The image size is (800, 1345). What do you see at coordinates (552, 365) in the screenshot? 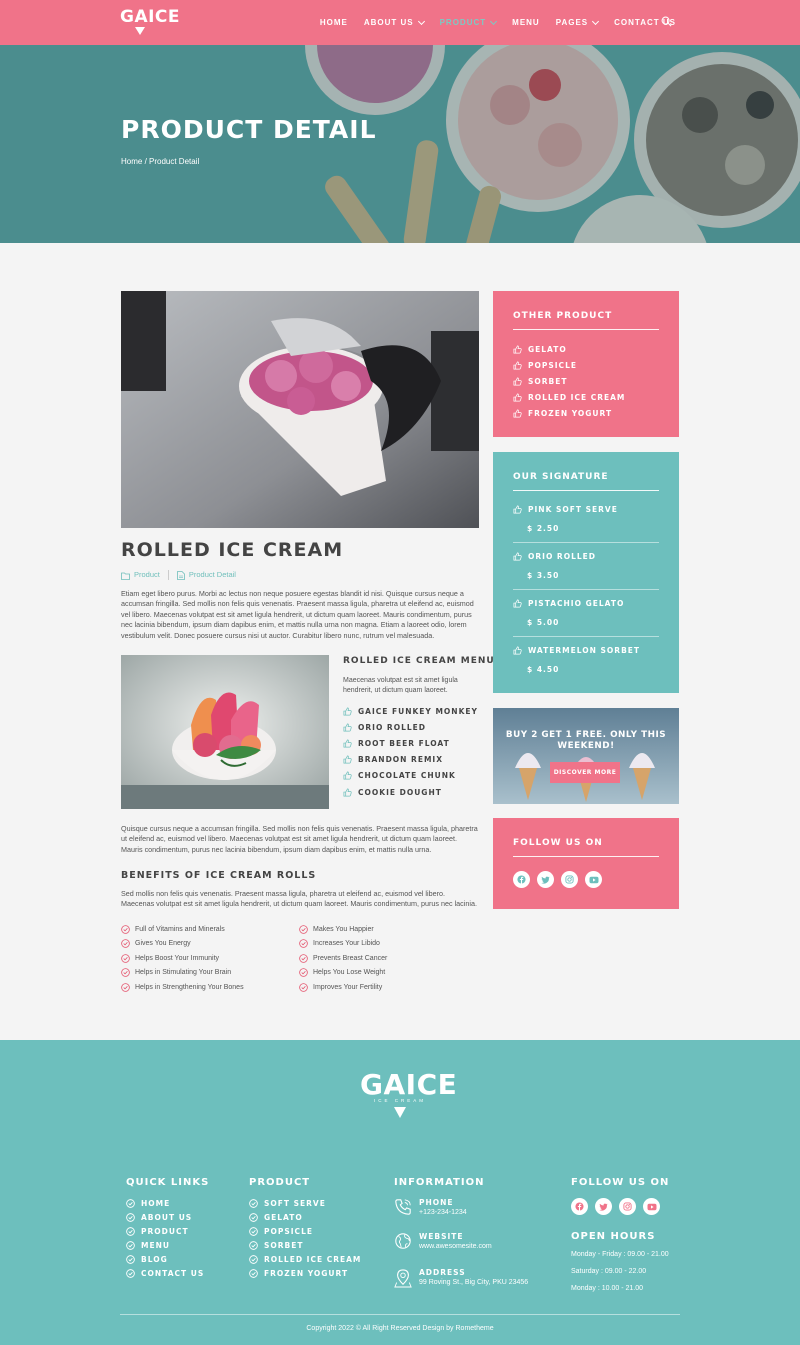
I see `other-product-label: POPSICLE` at bounding box center [552, 365].